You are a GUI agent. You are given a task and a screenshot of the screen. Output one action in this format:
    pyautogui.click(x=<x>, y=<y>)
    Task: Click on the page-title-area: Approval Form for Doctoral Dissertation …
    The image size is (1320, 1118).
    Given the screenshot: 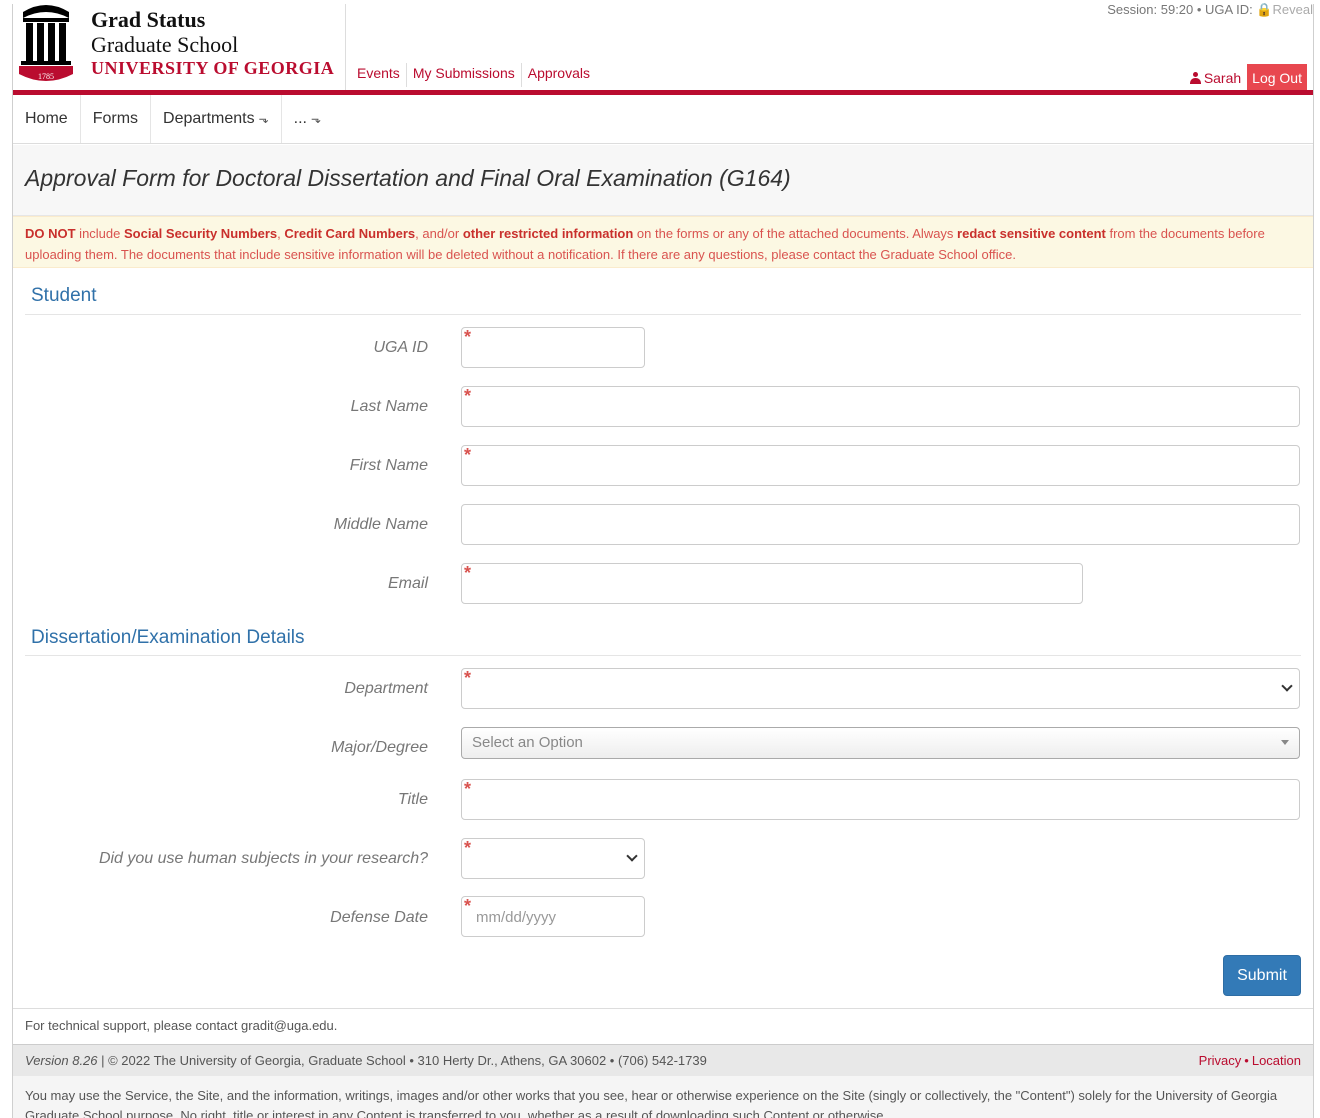 What is the action you would take?
    pyautogui.click(x=663, y=180)
    